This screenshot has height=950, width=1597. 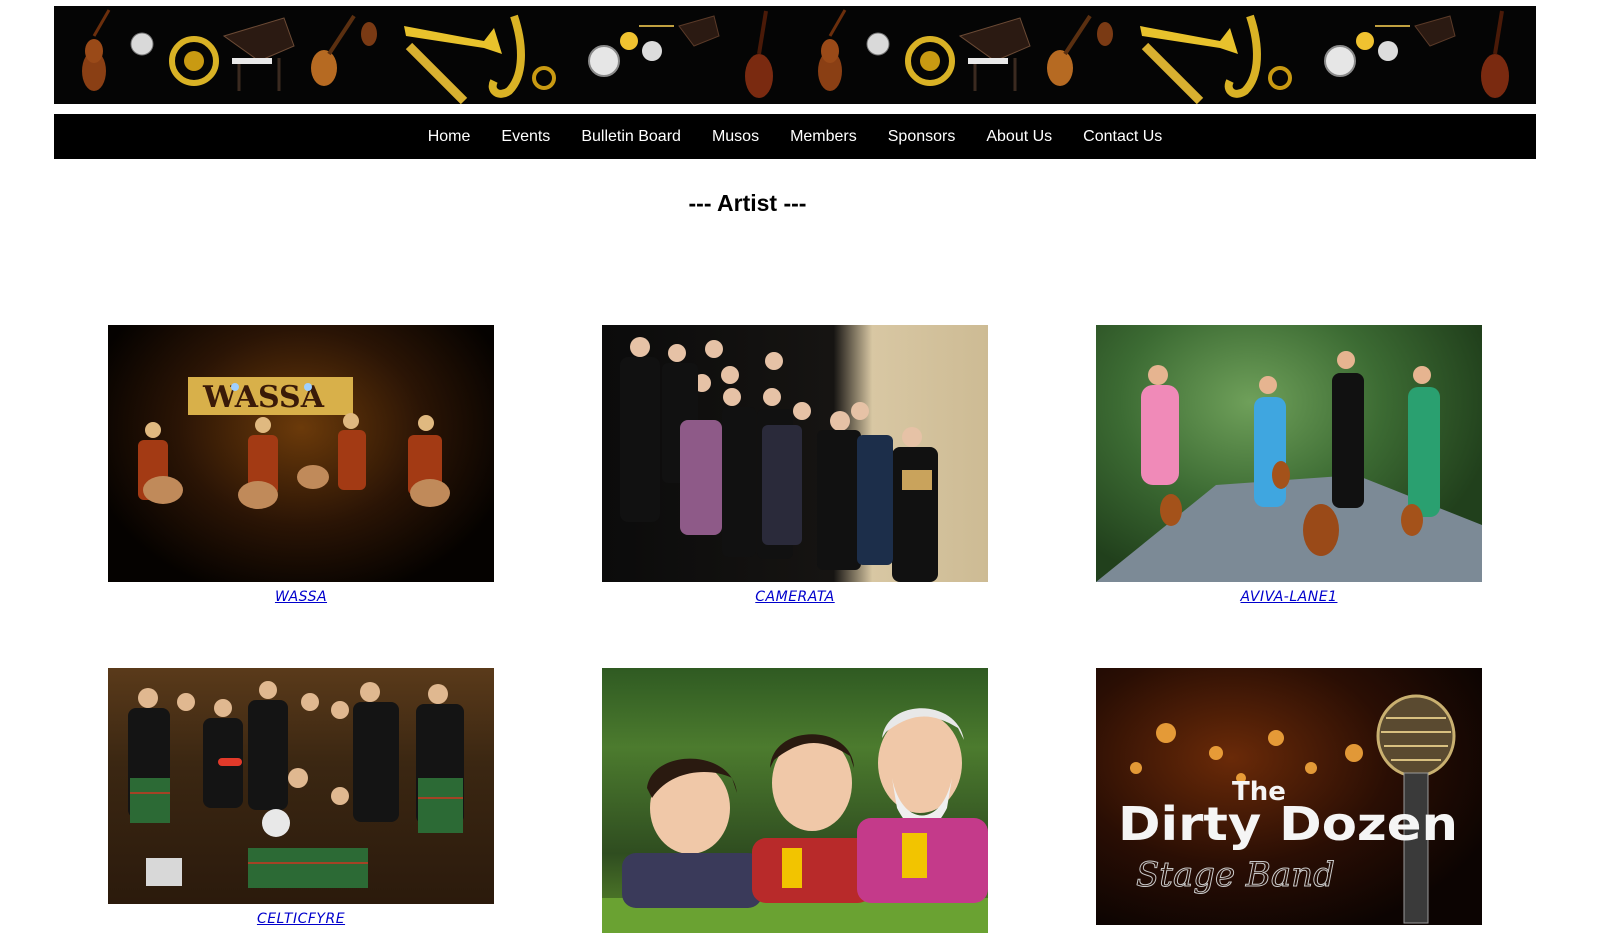 I want to click on nav-item-home: Home, so click(x=449, y=136).